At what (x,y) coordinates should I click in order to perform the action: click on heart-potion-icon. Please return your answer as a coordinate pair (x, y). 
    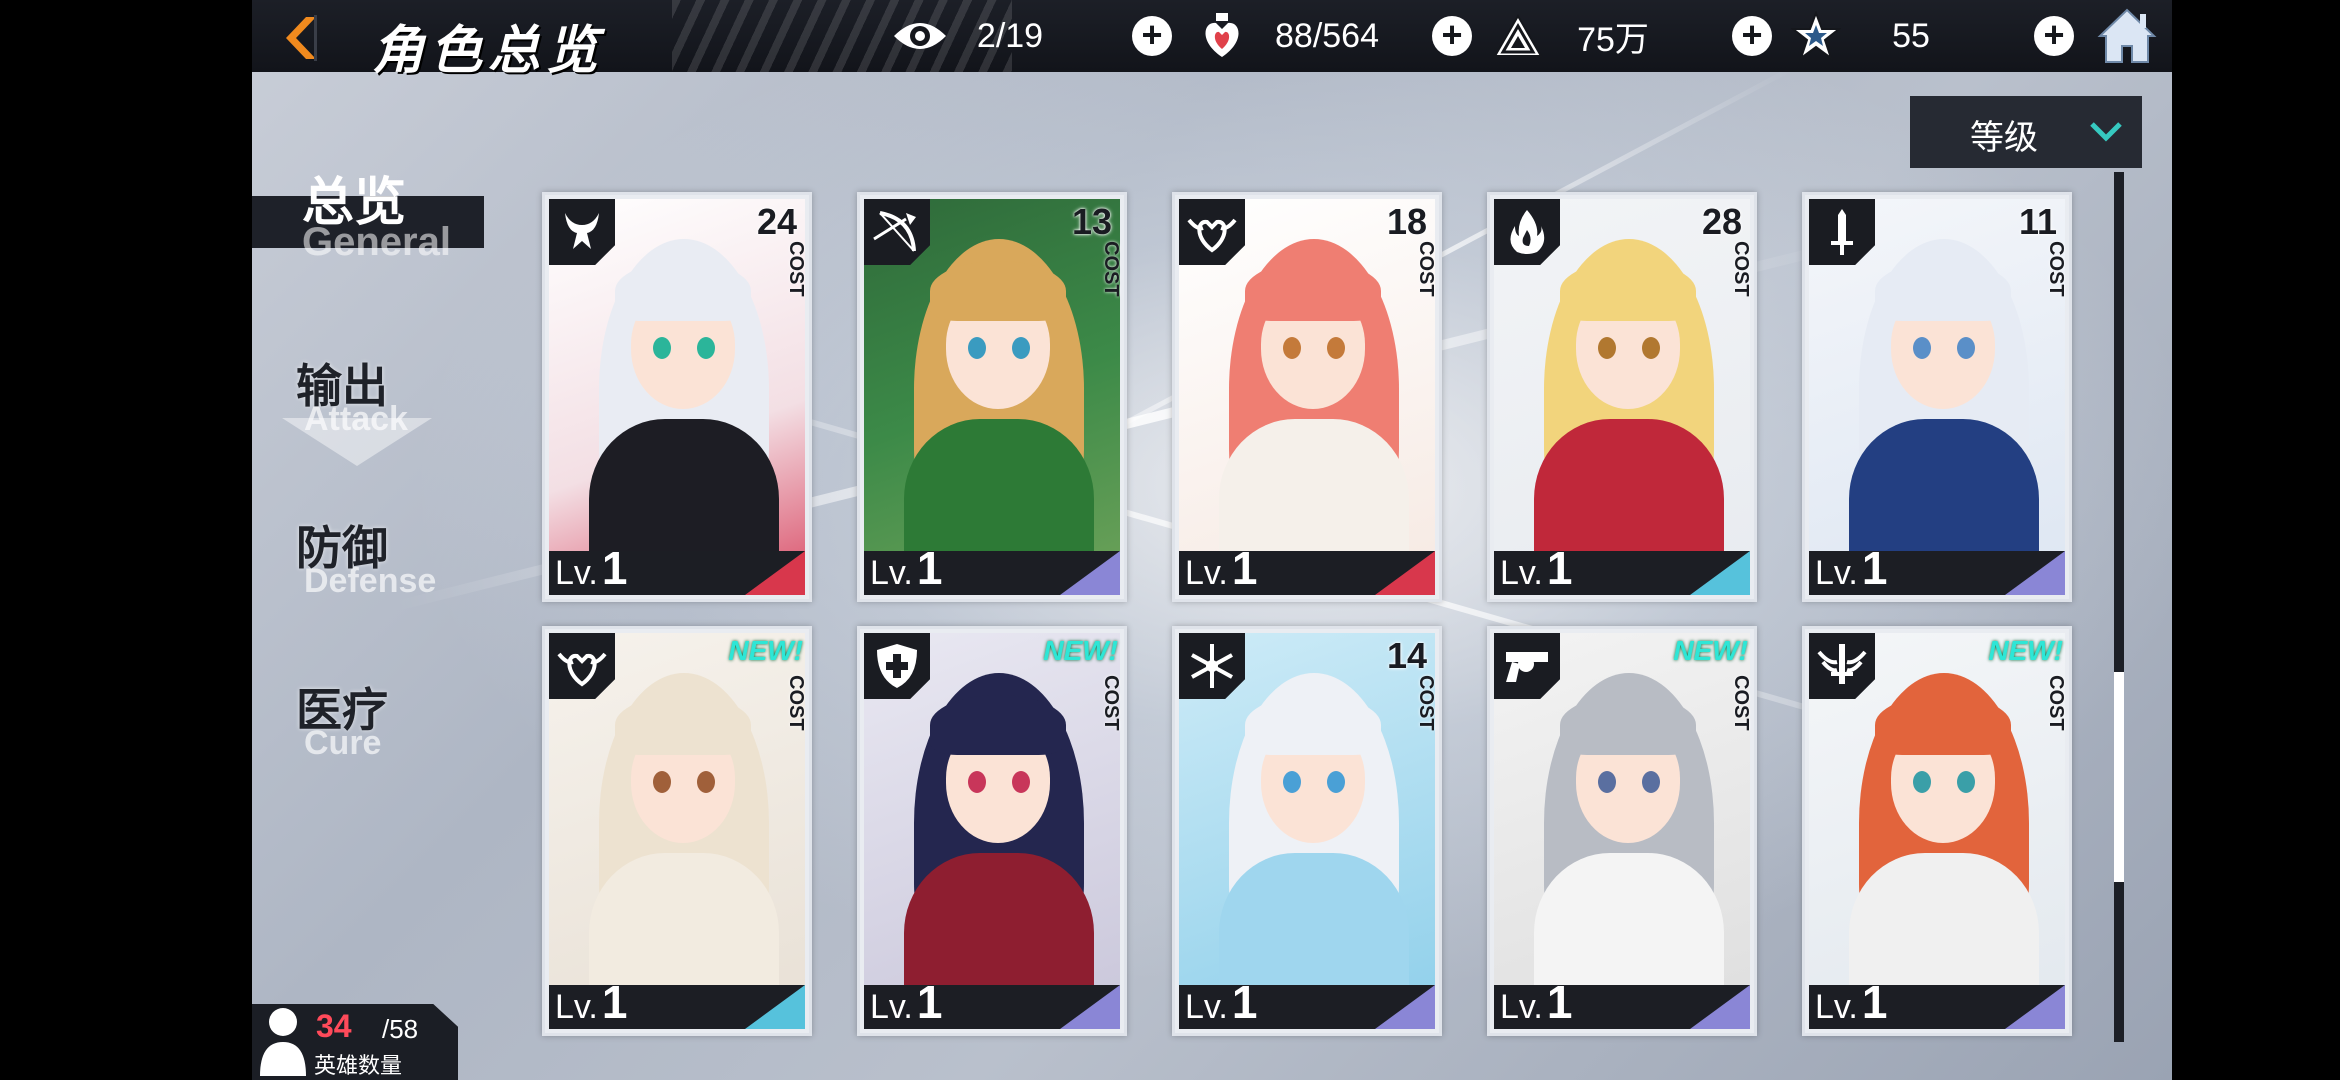
    Looking at the image, I should click on (1222, 36).